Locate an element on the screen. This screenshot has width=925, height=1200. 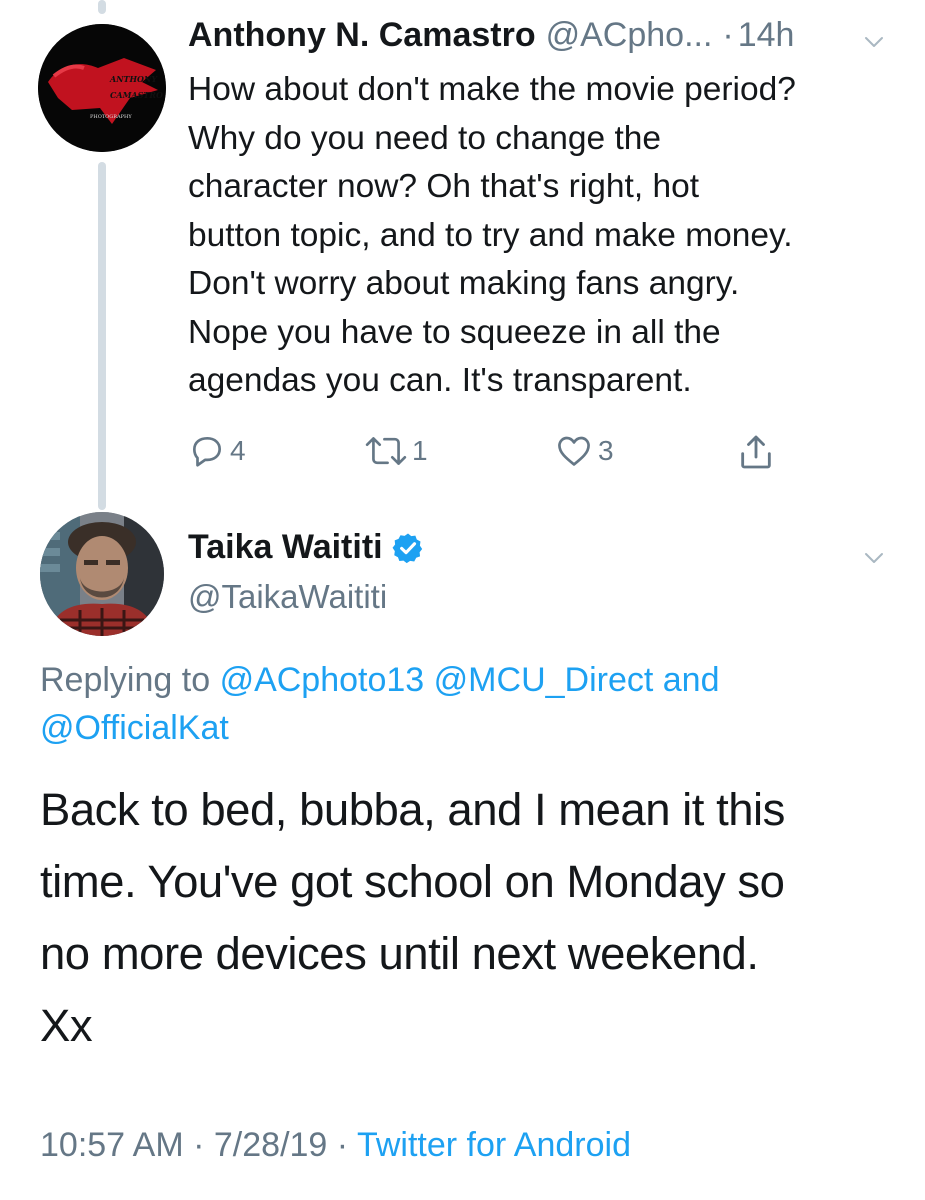
avatar-photo-image is located at coordinates (102, 574).